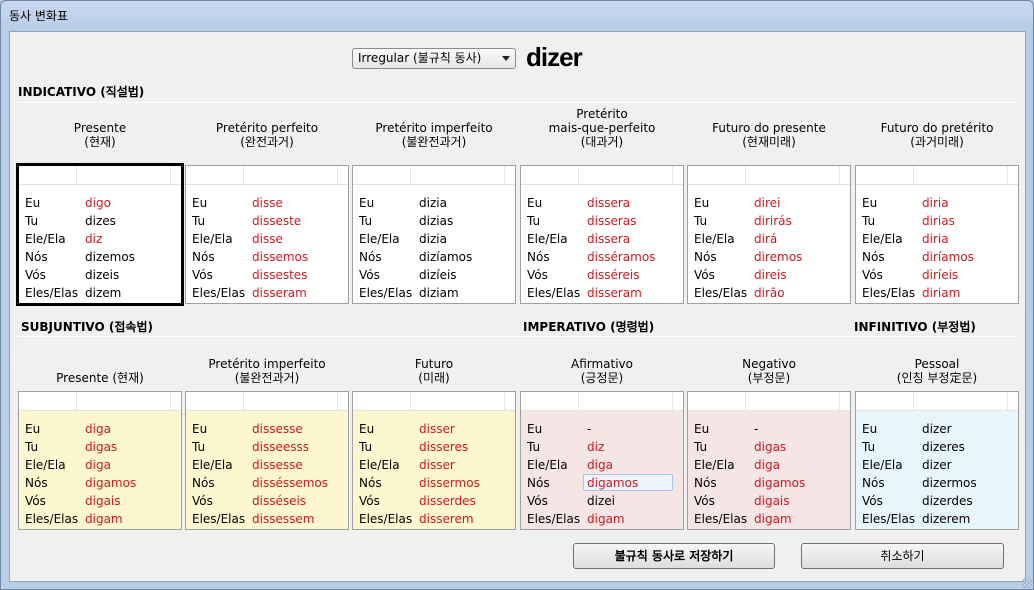 The image size is (1034, 590). What do you see at coordinates (100, 221) in the screenshot?
I see `table-row: Tu dizes` at bounding box center [100, 221].